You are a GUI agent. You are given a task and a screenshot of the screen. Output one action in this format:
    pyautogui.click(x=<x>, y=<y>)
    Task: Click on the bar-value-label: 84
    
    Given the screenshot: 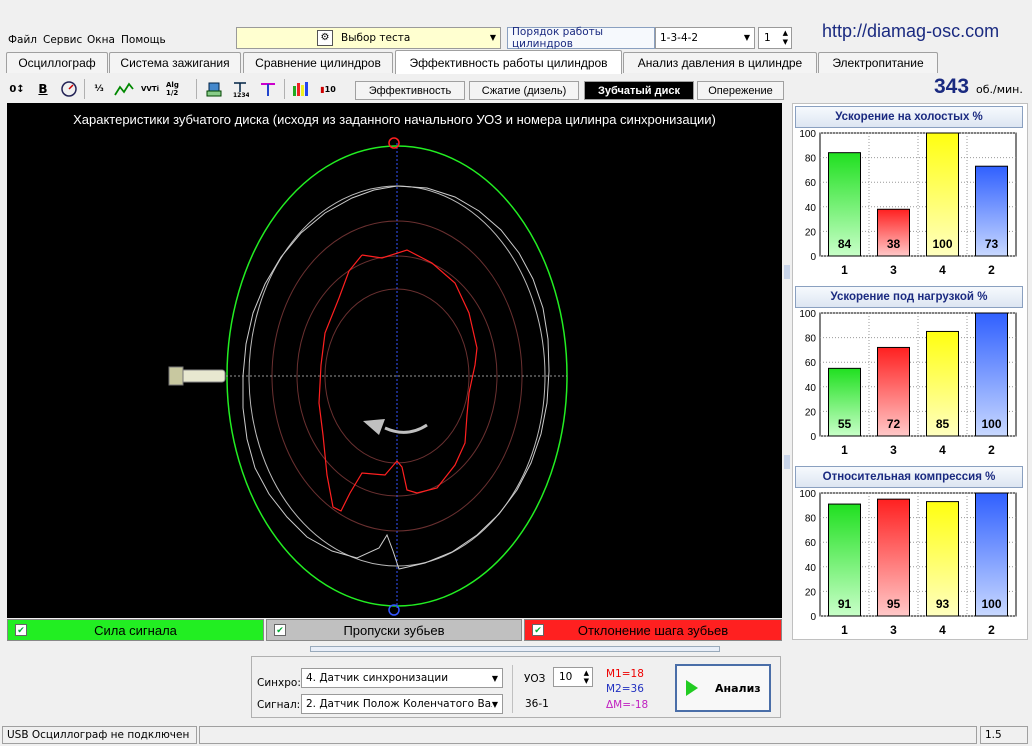 What is the action you would take?
    pyautogui.click(x=845, y=244)
    